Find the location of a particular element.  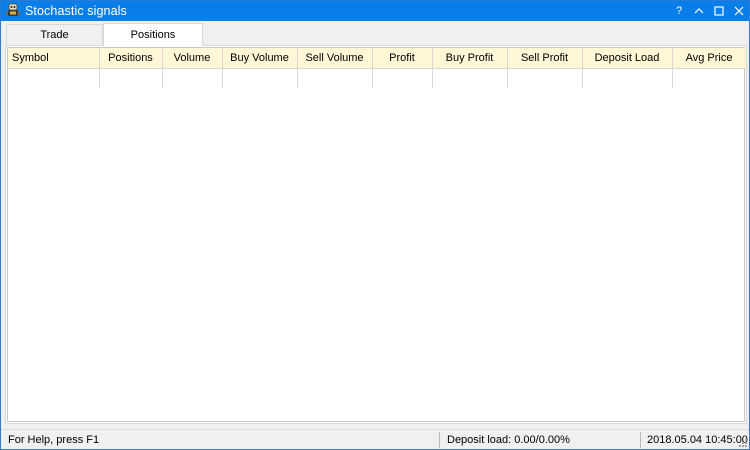

close-icon is located at coordinates (739, 11).